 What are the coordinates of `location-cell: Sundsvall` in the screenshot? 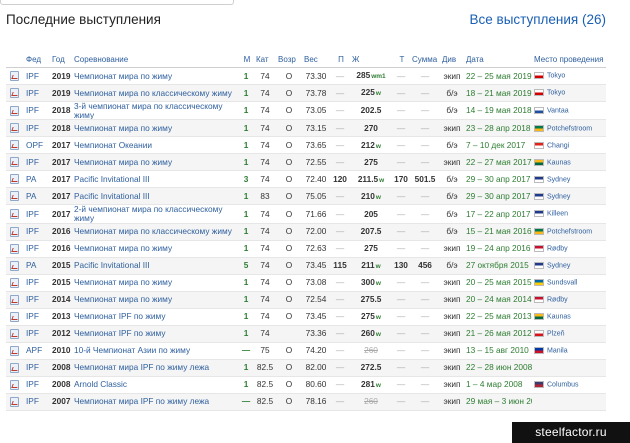 It's located at (569, 283).